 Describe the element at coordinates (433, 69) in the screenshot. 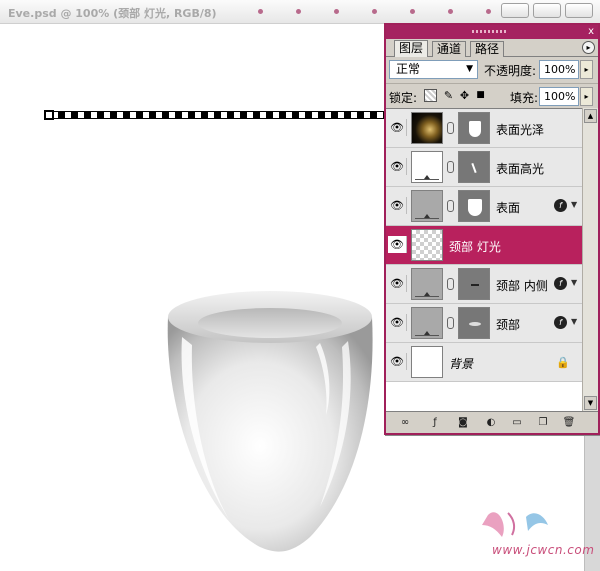

I see `blend-mode-select: 正常 ▼` at that location.